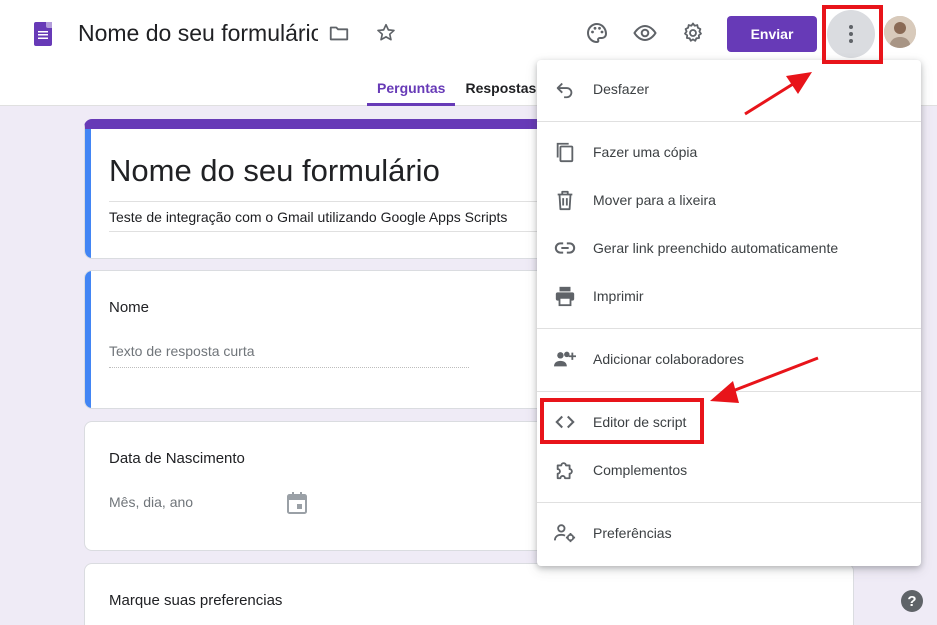 This screenshot has height=625, width=937. I want to click on arrow-to-more-options, so click(778, 94).